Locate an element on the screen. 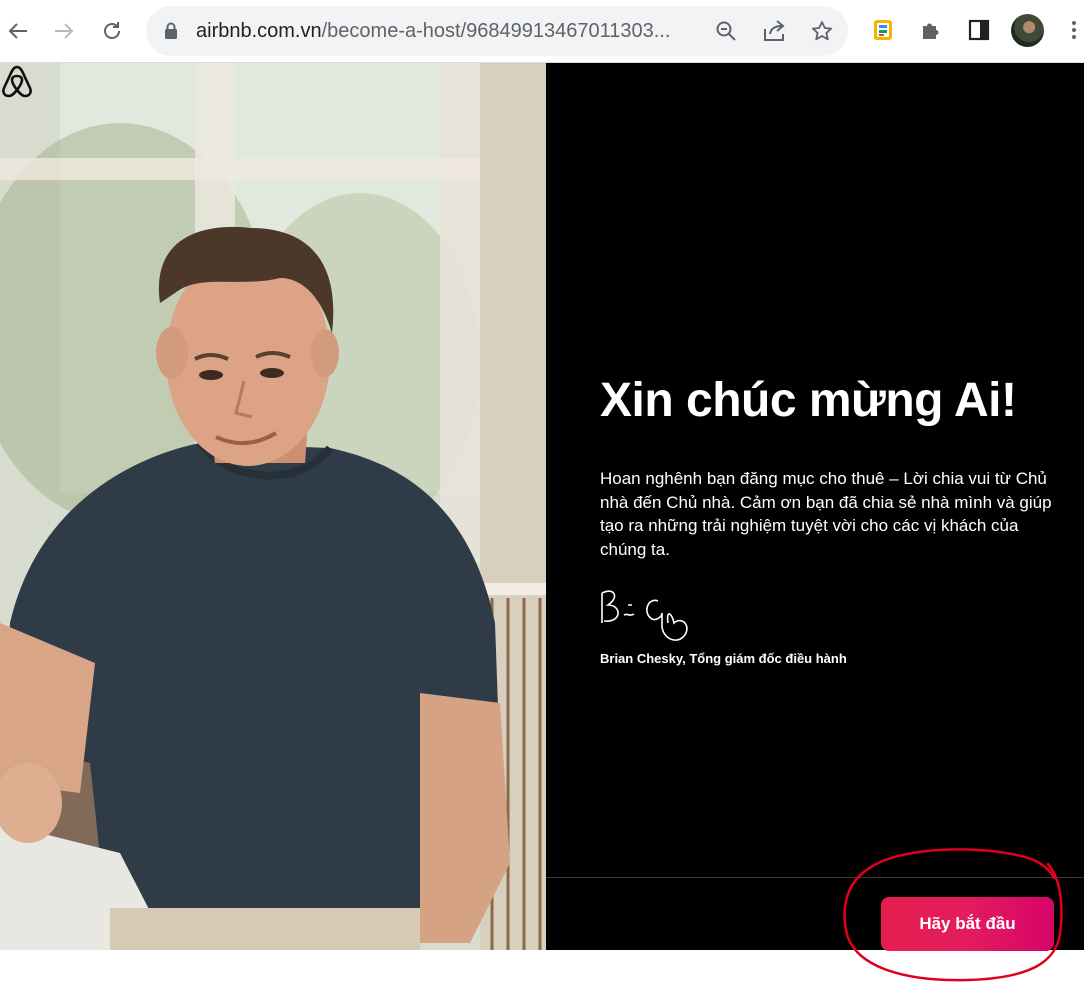 This screenshot has height=985, width=1084. side-panel-button is located at coordinates (979, 30).